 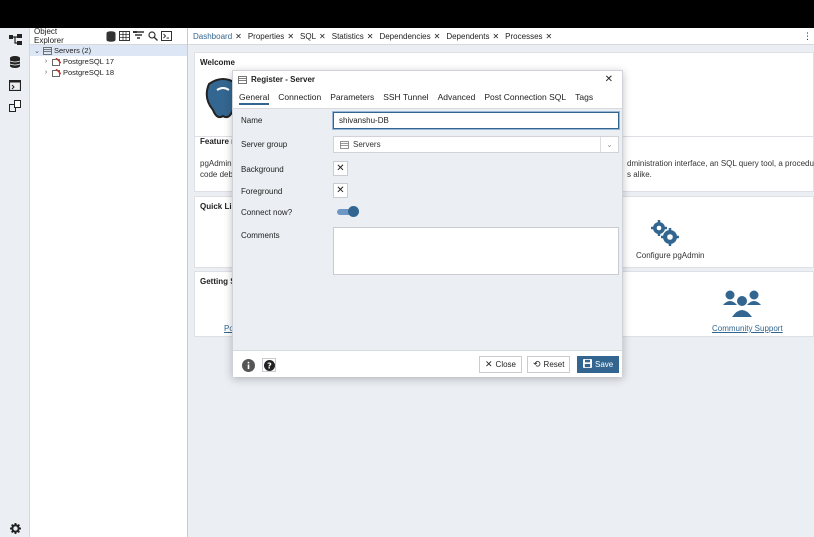 What do you see at coordinates (742, 304) in the screenshot?
I see `community-users-icon` at bounding box center [742, 304].